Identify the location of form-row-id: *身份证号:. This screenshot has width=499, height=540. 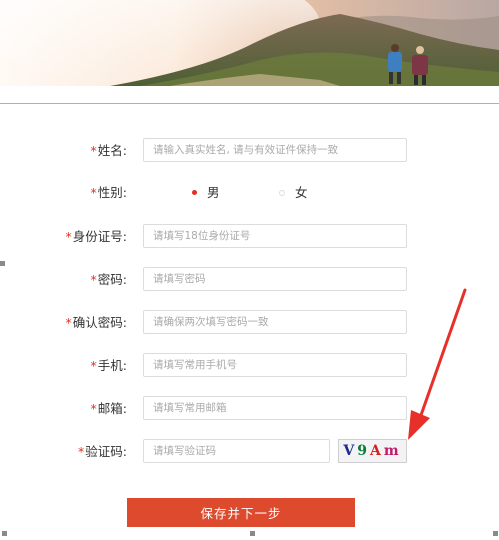
(249, 237).